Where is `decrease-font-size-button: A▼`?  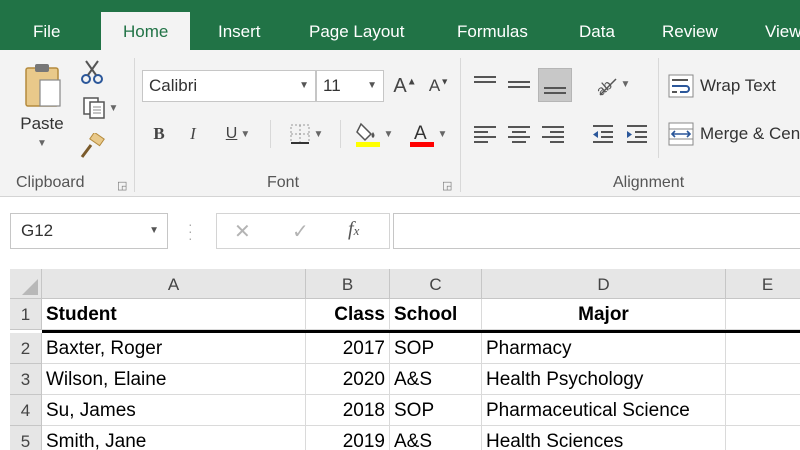 decrease-font-size-button: A▼ is located at coordinates (439, 86).